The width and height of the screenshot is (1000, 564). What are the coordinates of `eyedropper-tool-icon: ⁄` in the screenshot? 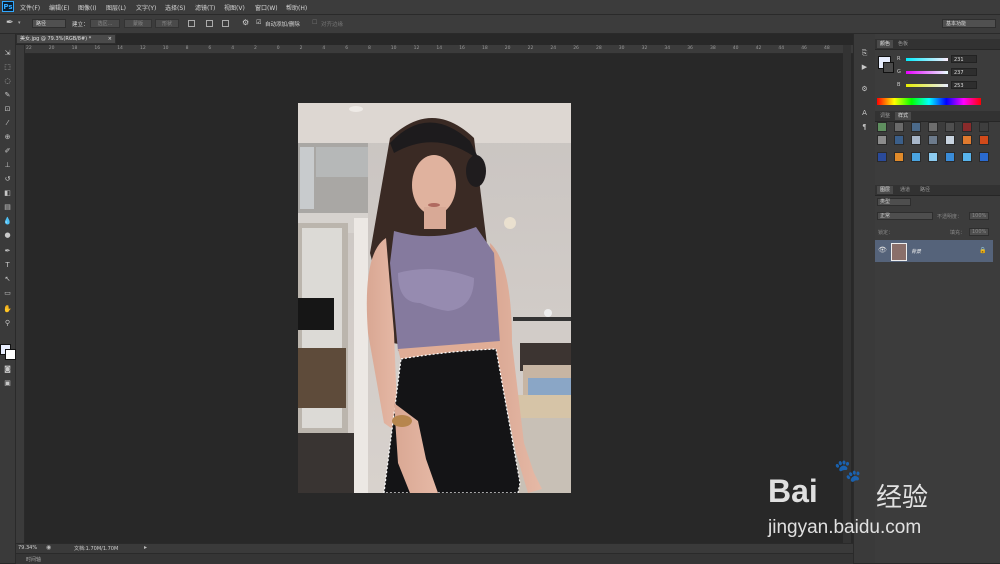 It's located at (7, 123).